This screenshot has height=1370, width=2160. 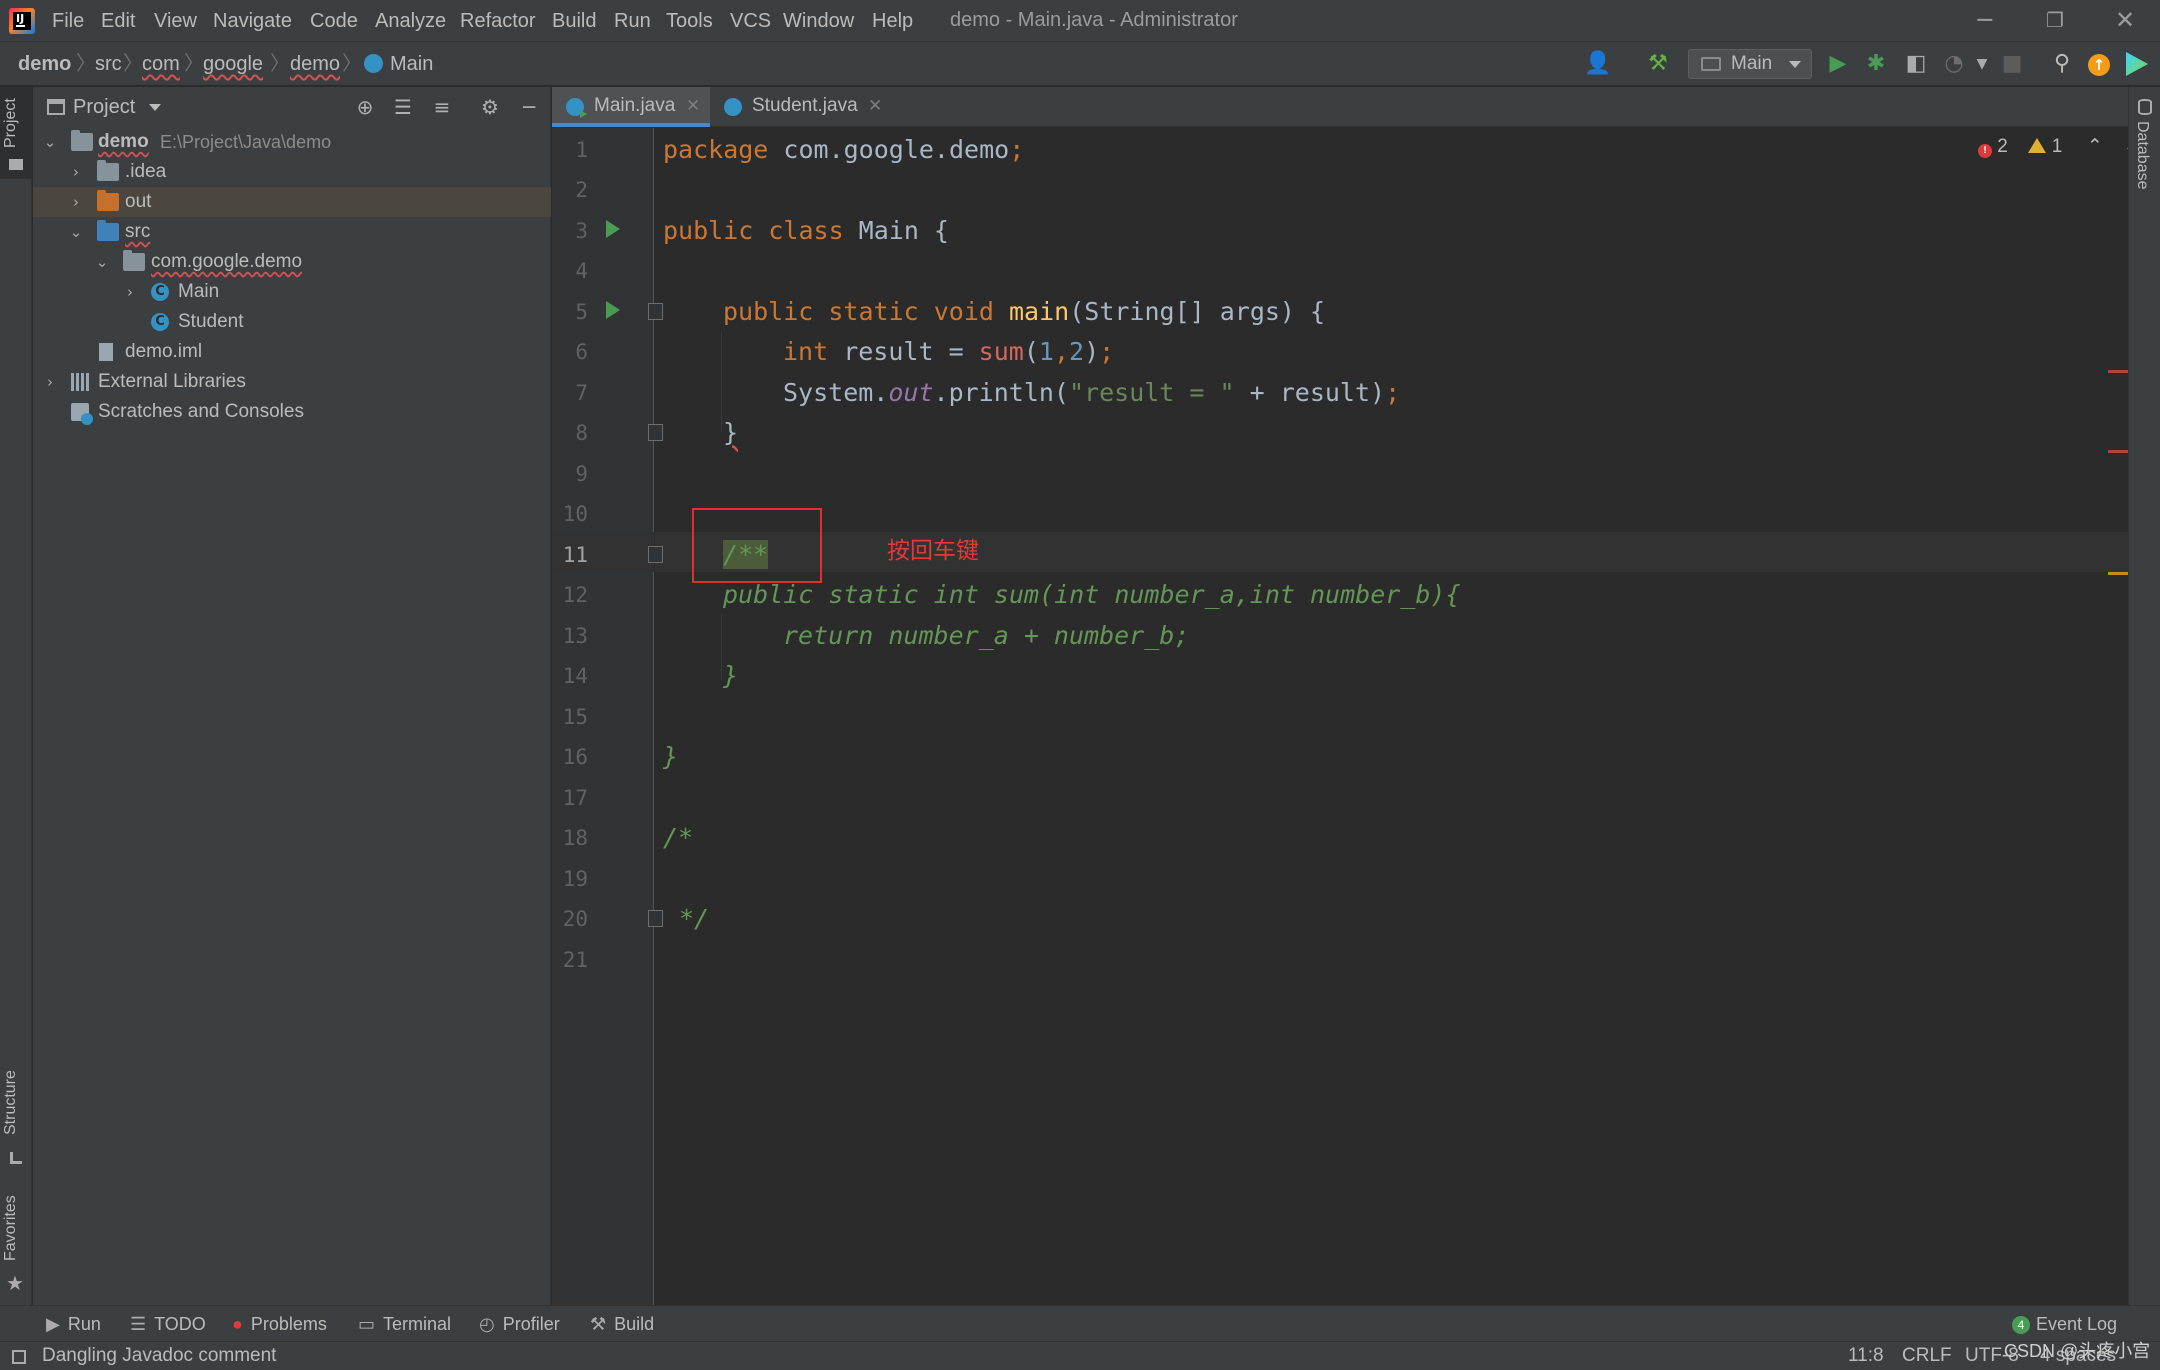 What do you see at coordinates (410, 21) in the screenshot?
I see `menu-analyze: Analyze` at bounding box center [410, 21].